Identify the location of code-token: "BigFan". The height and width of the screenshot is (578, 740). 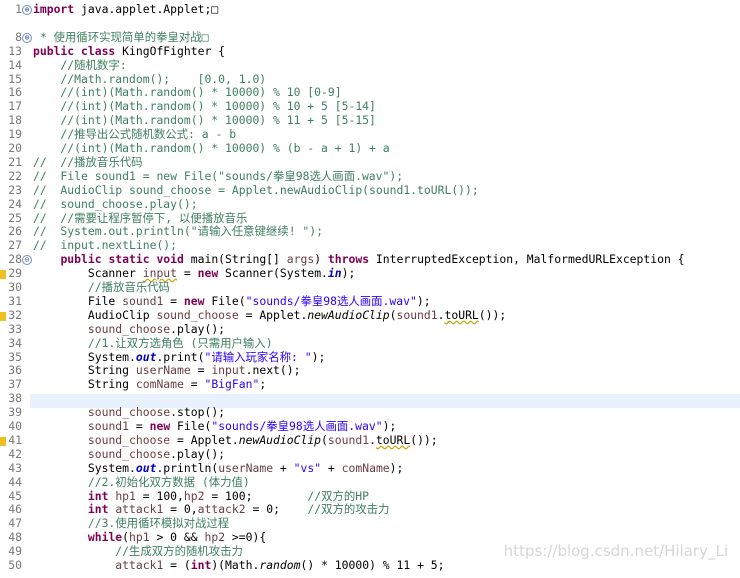
(232, 384).